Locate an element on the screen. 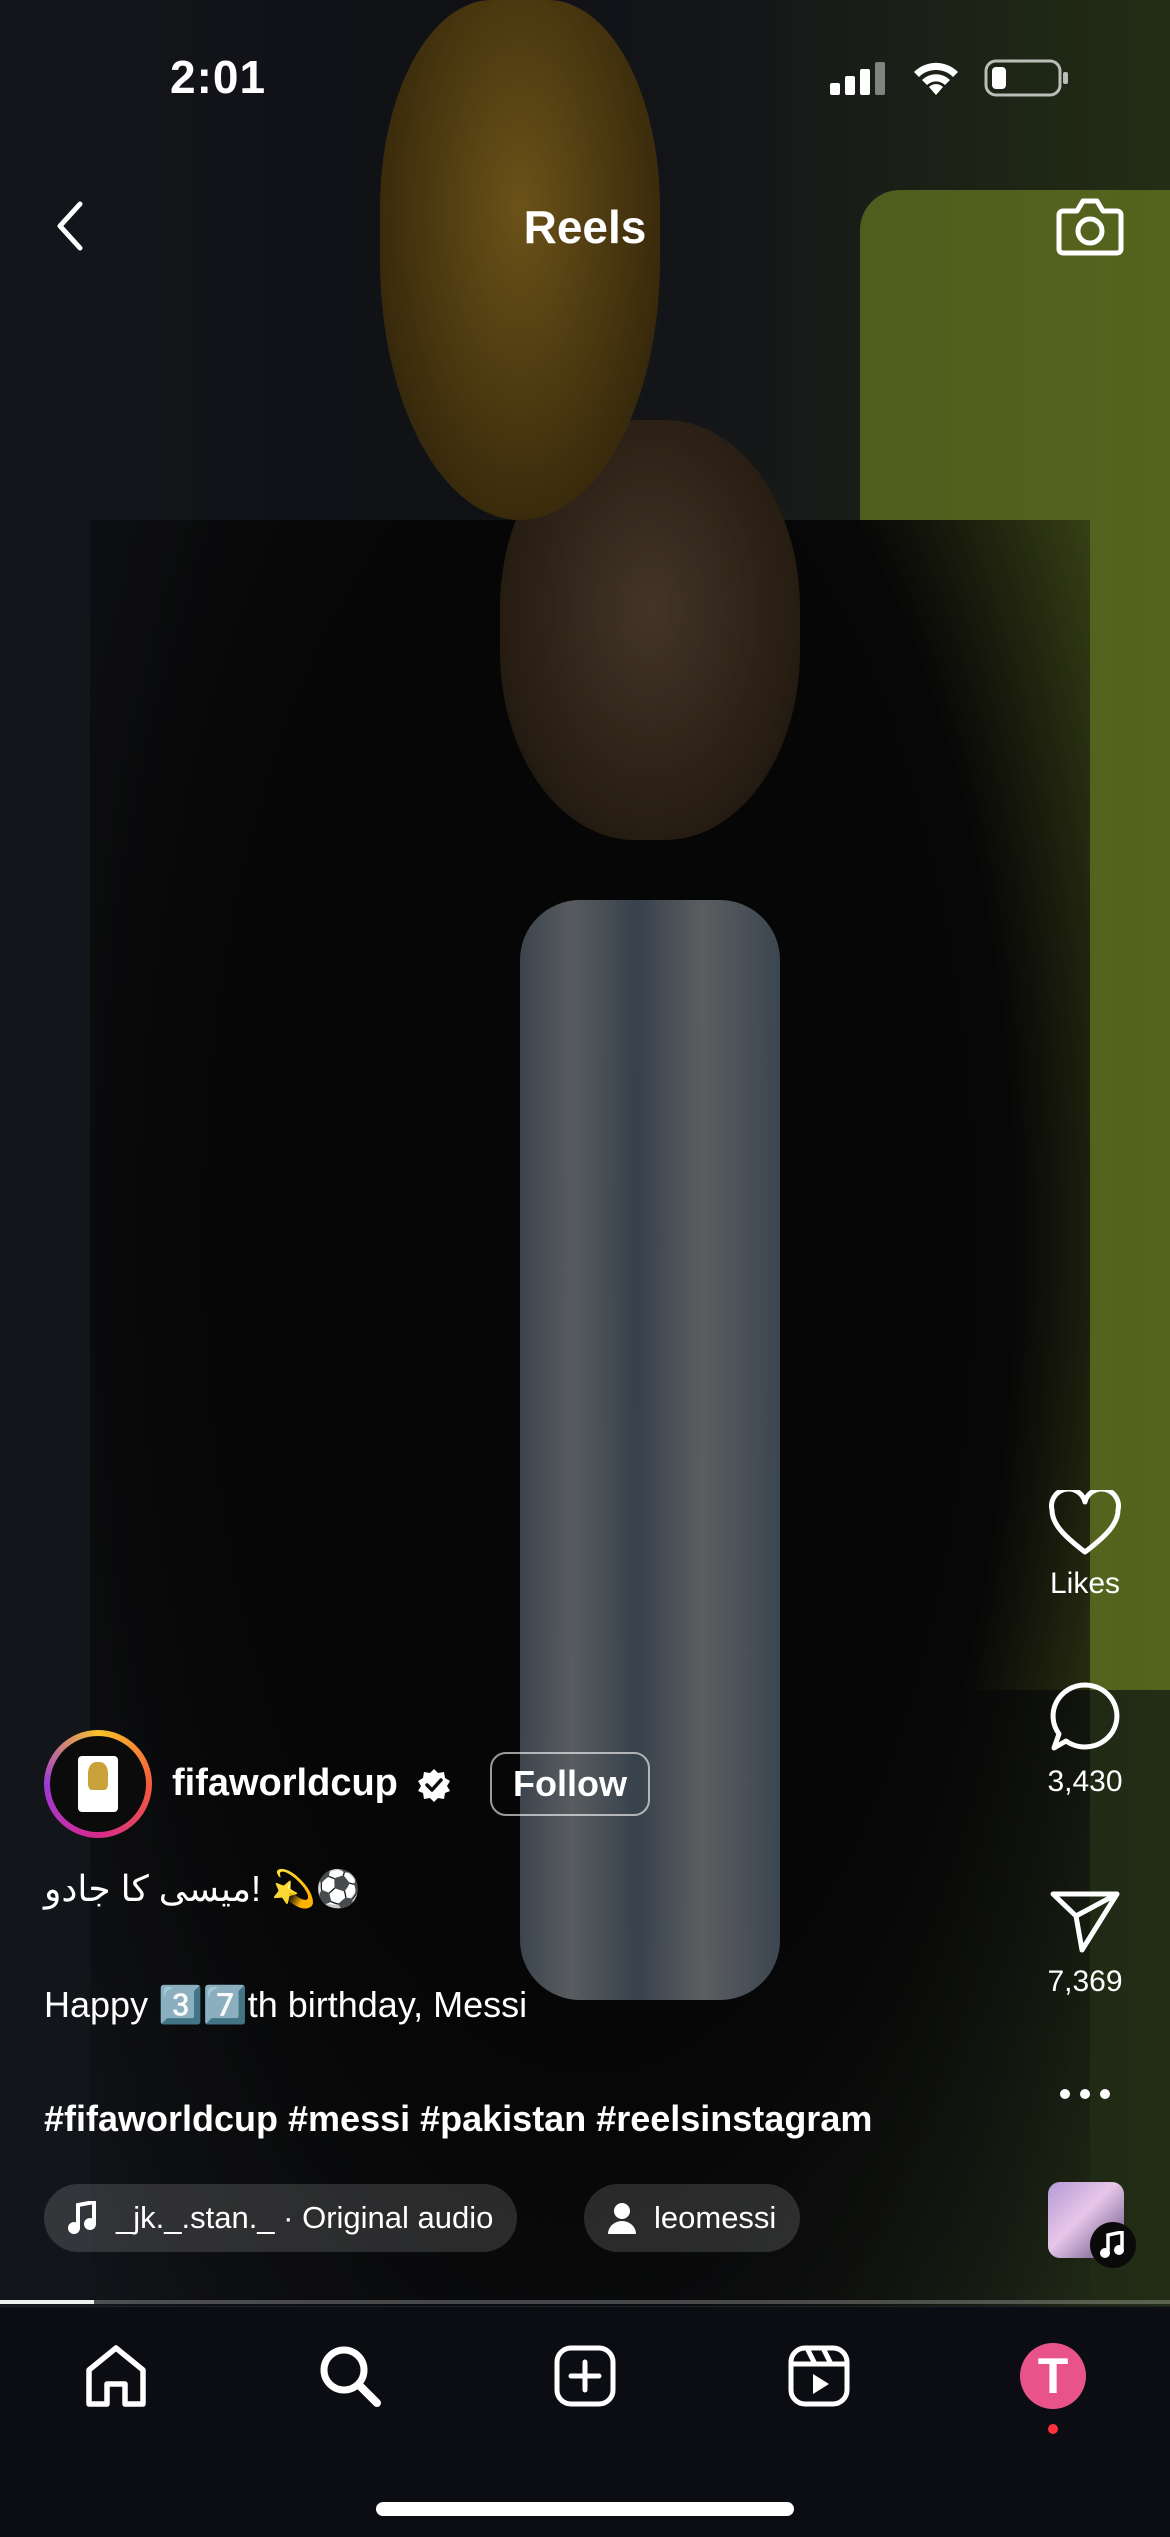 The width and height of the screenshot is (1170, 2537). avatar-inner is located at coordinates (98, 1784).